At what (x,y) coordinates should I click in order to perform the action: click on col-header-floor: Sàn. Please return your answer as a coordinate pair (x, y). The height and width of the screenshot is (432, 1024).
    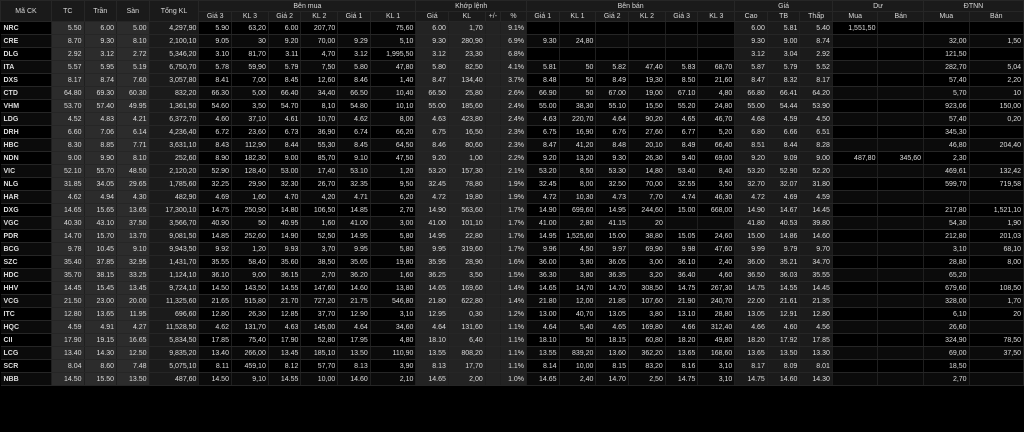
    Looking at the image, I should click on (133, 11).